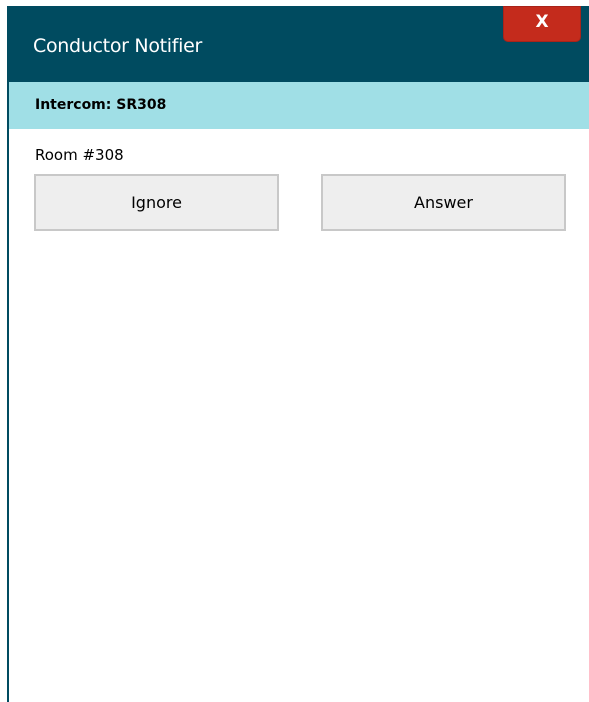 Image resolution: width=589 pixels, height=702 pixels. Describe the element at coordinates (298, 44) in the screenshot. I see `title-bar: Conductor Notifier X` at that location.